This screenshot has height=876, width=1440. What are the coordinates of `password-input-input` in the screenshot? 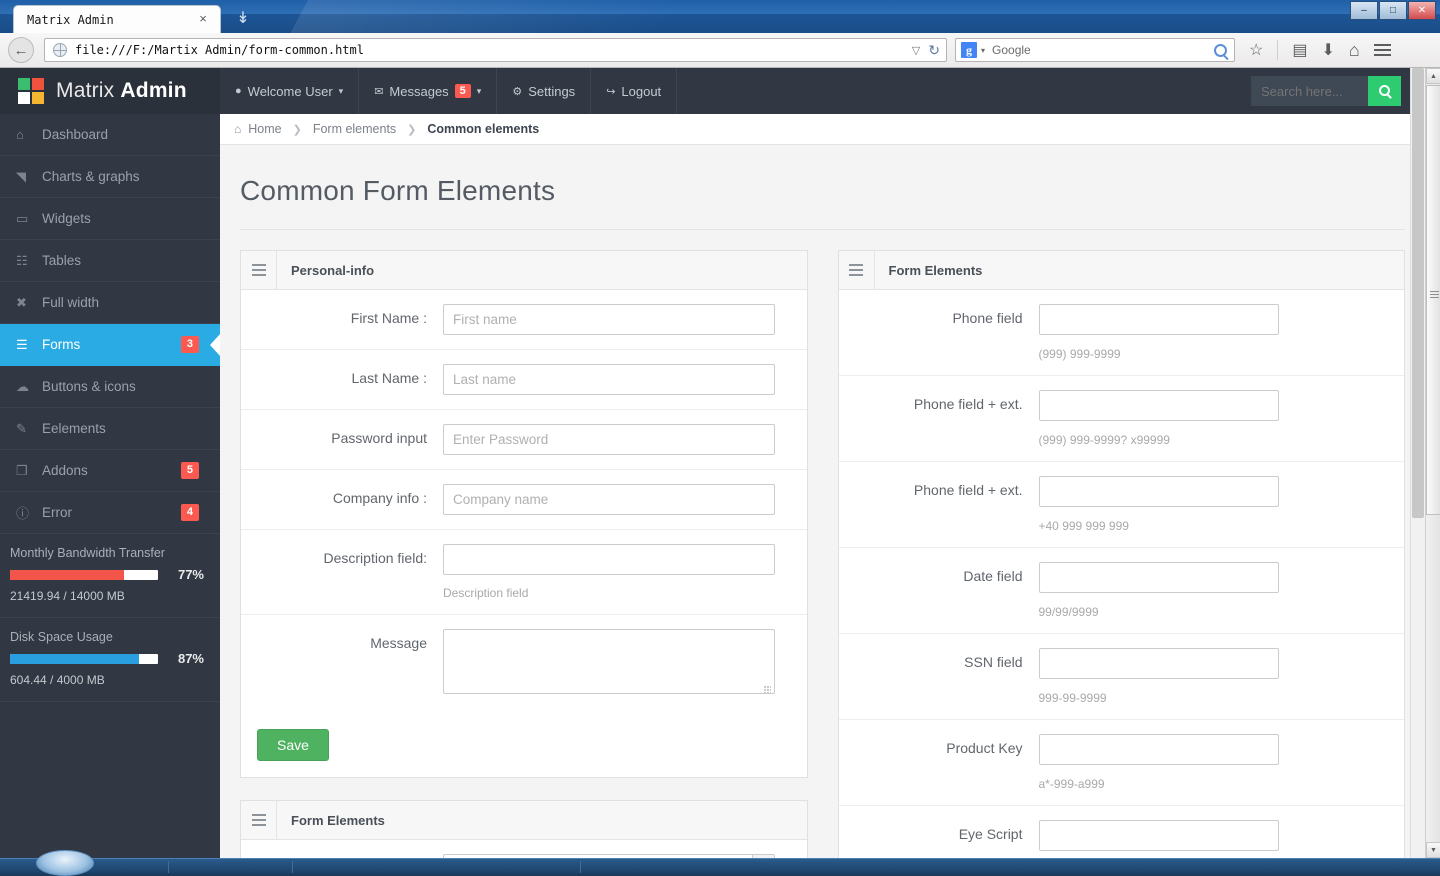 It's located at (609, 439).